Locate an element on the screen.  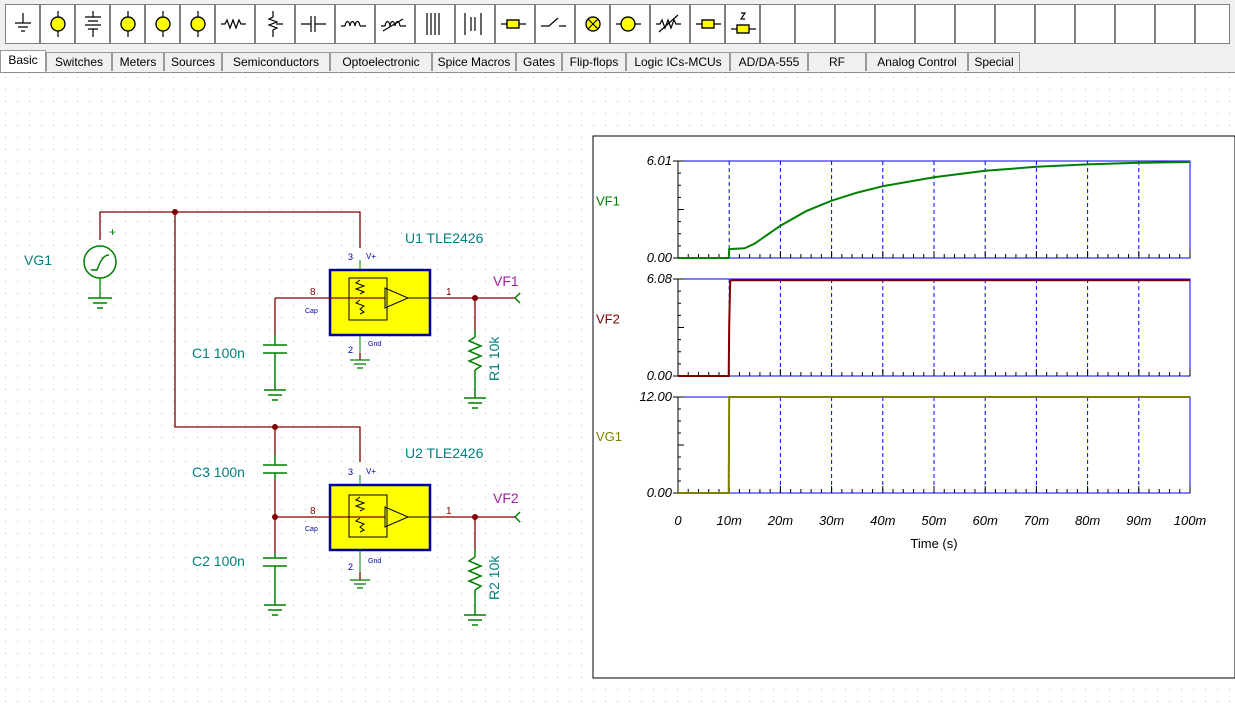
tab-logic-ics-mcus: Logic ICs-MCUs is located at coordinates (678, 61).